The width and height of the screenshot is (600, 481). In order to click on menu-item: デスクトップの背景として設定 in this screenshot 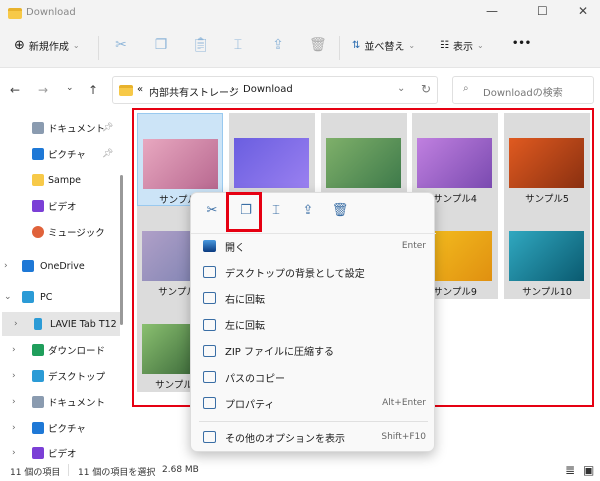, I will do `click(313, 272)`.